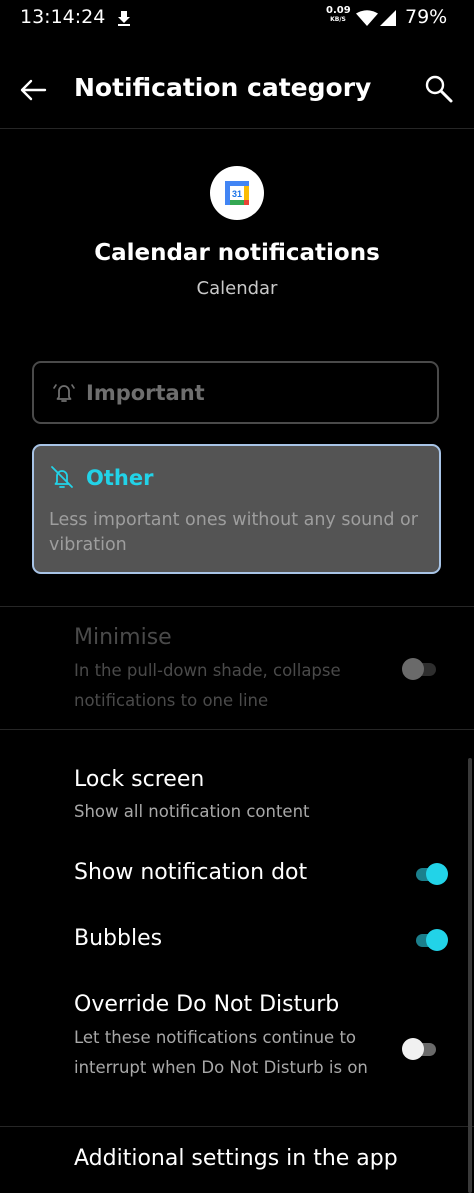 The image size is (474, 1193). Describe the element at coordinates (118, 938) in the screenshot. I see `bubbles-title: Bubbles` at that location.